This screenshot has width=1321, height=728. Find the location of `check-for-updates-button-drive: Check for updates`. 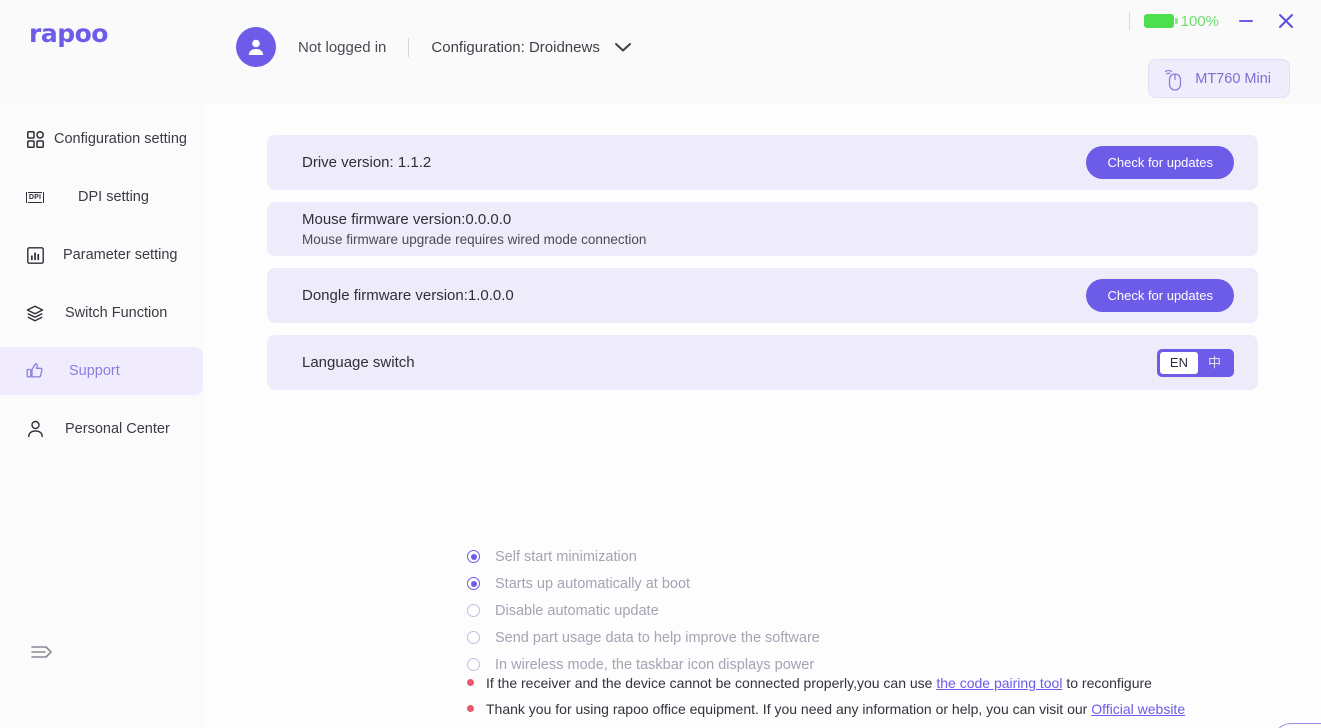

check-for-updates-button-drive: Check for updates is located at coordinates (1160, 162).